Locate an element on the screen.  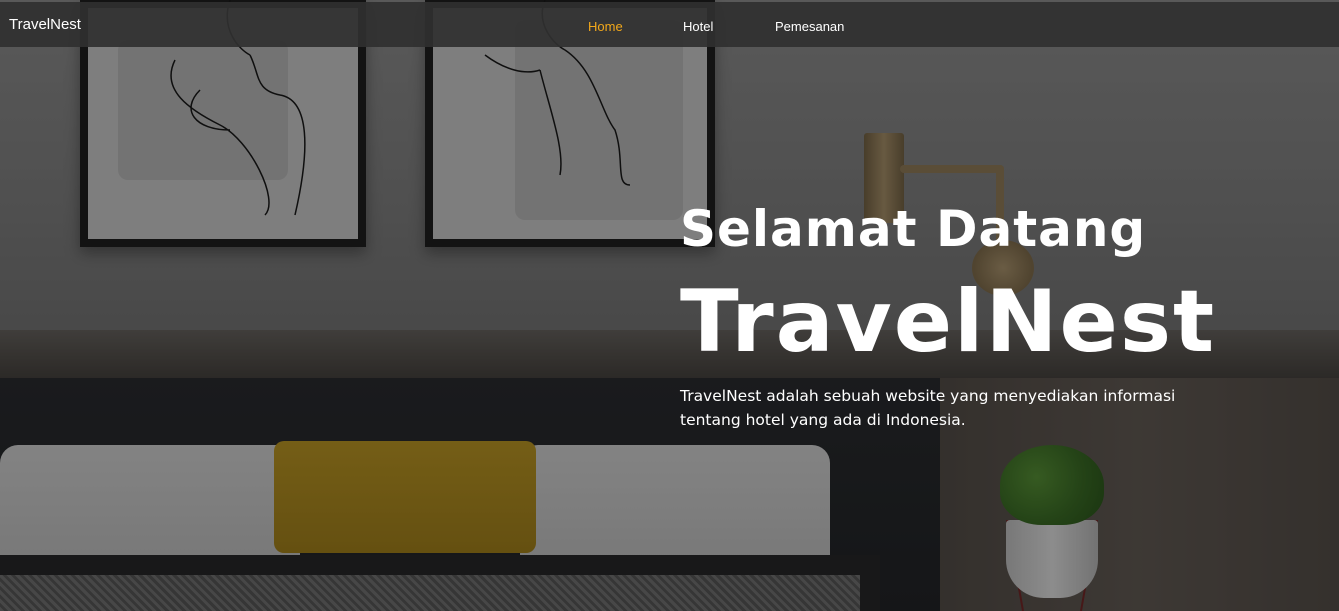
nav-link-pemesanan: Pemesanan is located at coordinates (809, 26).